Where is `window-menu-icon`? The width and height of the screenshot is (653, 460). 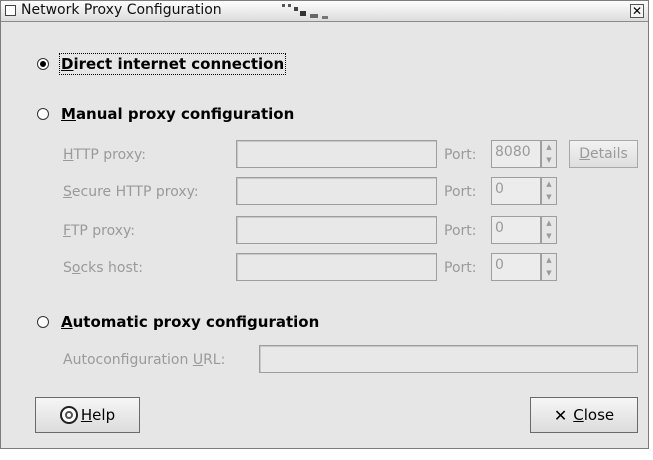 window-menu-icon is located at coordinates (10, 10).